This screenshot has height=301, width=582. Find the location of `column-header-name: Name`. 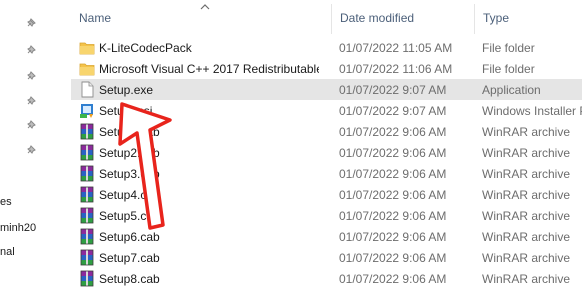

column-header-name: Name is located at coordinates (95, 18).